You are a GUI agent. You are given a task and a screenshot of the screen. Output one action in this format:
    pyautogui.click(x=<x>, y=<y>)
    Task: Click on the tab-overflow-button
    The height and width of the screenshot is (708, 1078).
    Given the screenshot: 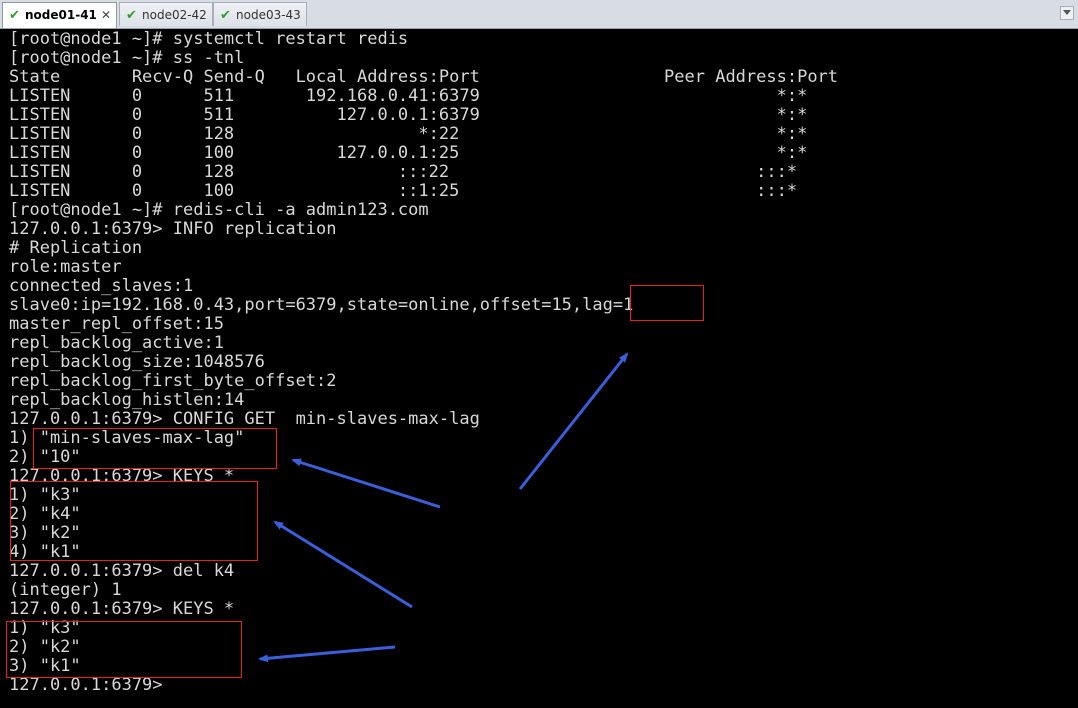 What is the action you would take?
    pyautogui.click(x=1067, y=13)
    